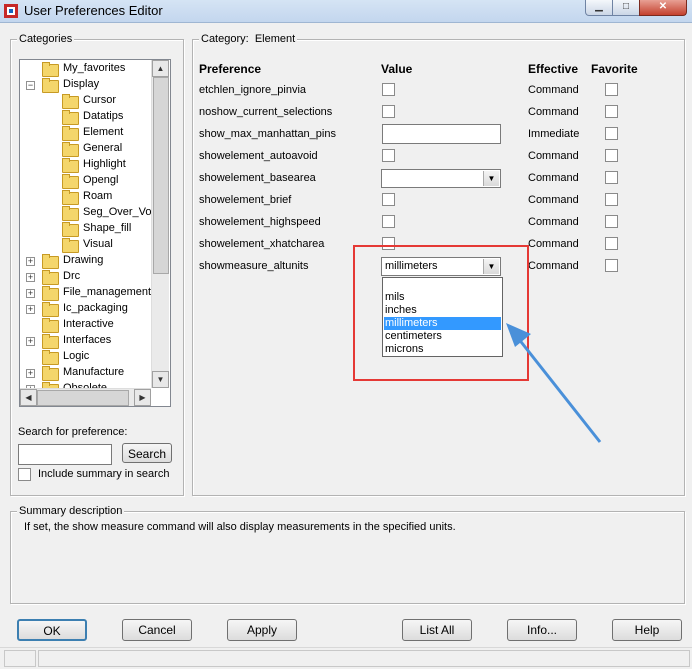 This screenshot has height=669, width=692. What do you see at coordinates (85, 213) in the screenshot?
I see `tree-item: Seg_Over_Voi` at bounding box center [85, 213].